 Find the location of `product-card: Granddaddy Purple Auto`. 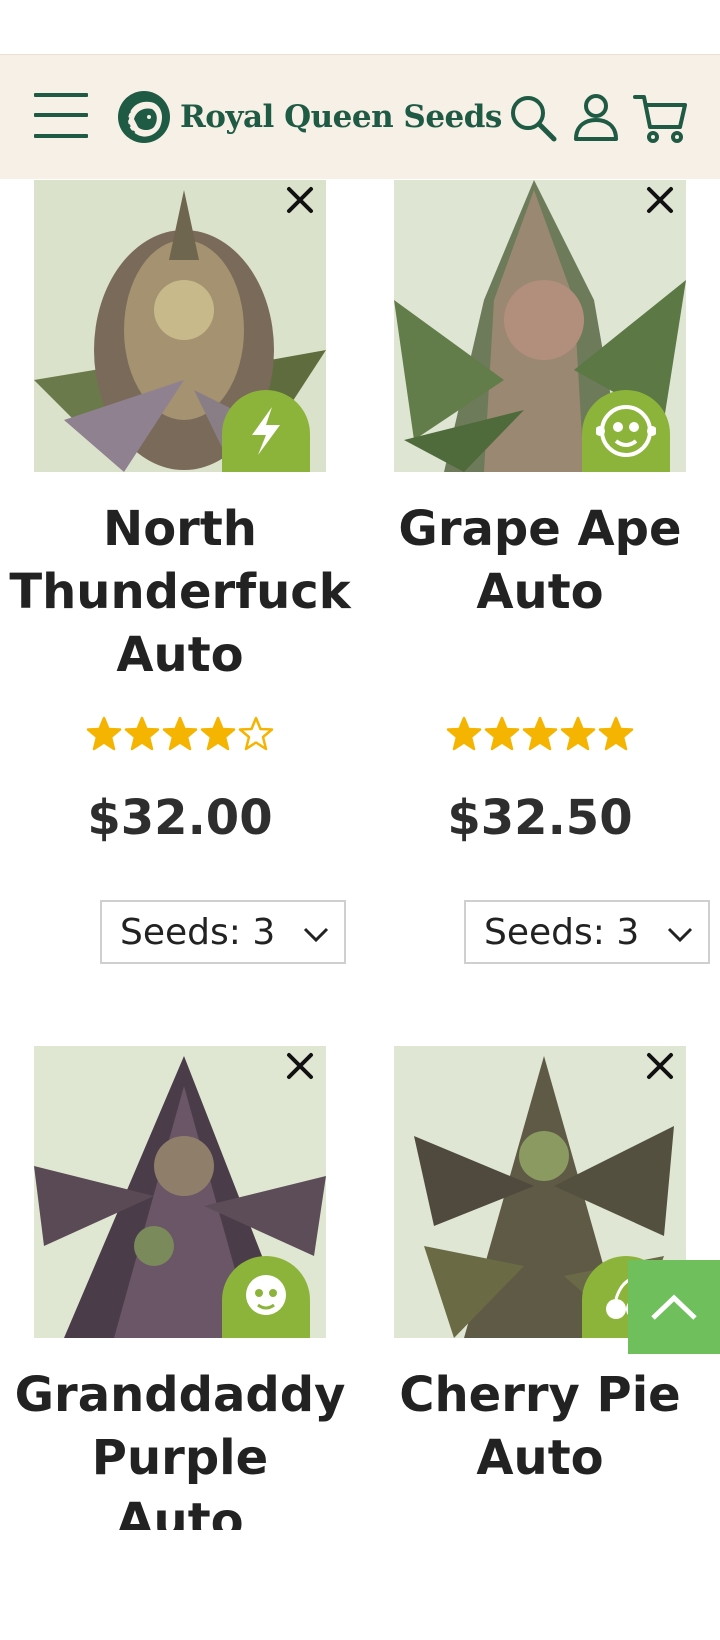

product-card: Granddaddy Purple Auto is located at coordinates (172, 1297).